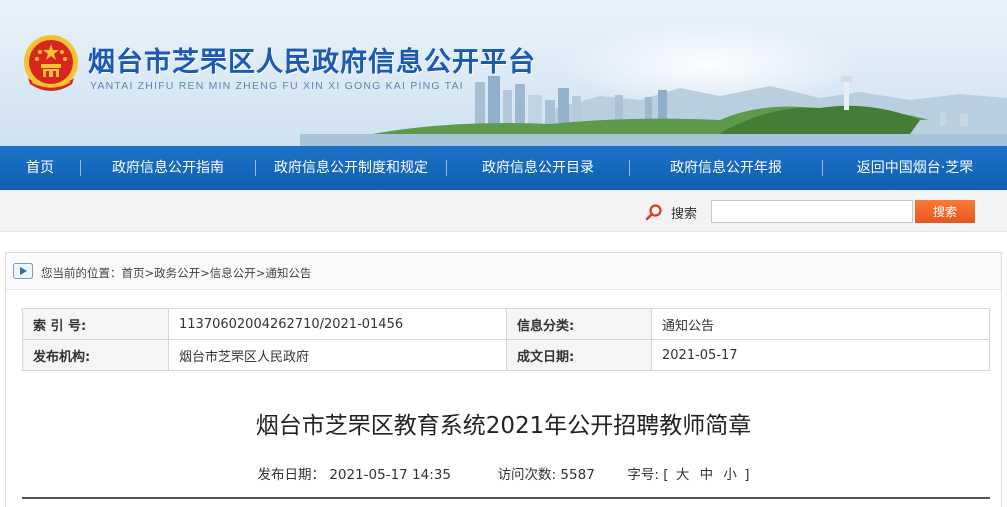 The height and width of the screenshot is (507, 1007). I want to click on search-button: 搜索, so click(945, 211).